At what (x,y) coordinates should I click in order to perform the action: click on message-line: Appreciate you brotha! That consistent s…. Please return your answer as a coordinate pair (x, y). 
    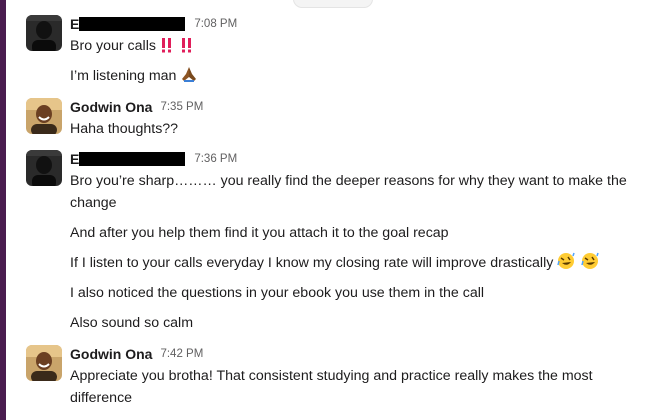
    Looking at the image, I should click on (331, 387).